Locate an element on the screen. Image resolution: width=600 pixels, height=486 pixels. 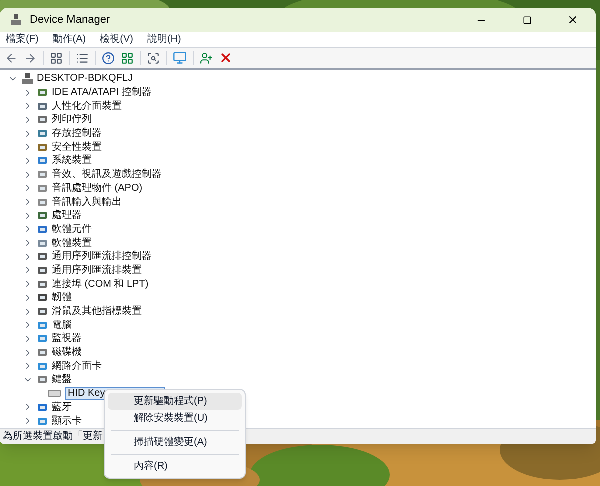
status-text: 為所選裝置啟動「更新 is located at coordinates (53, 437).